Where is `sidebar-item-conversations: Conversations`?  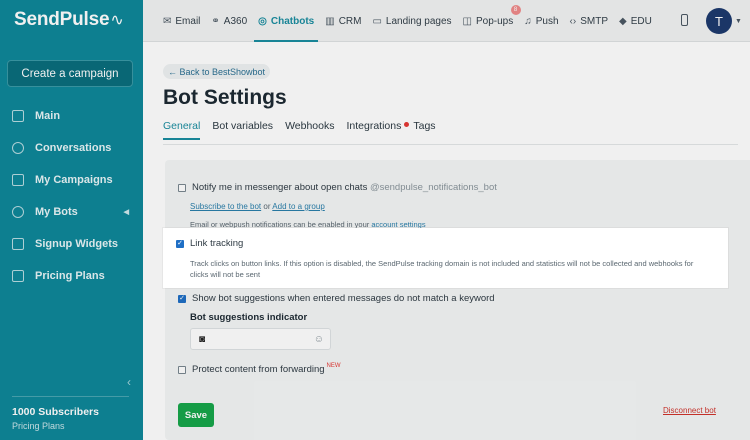 sidebar-item-conversations: Conversations is located at coordinates (71, 148).